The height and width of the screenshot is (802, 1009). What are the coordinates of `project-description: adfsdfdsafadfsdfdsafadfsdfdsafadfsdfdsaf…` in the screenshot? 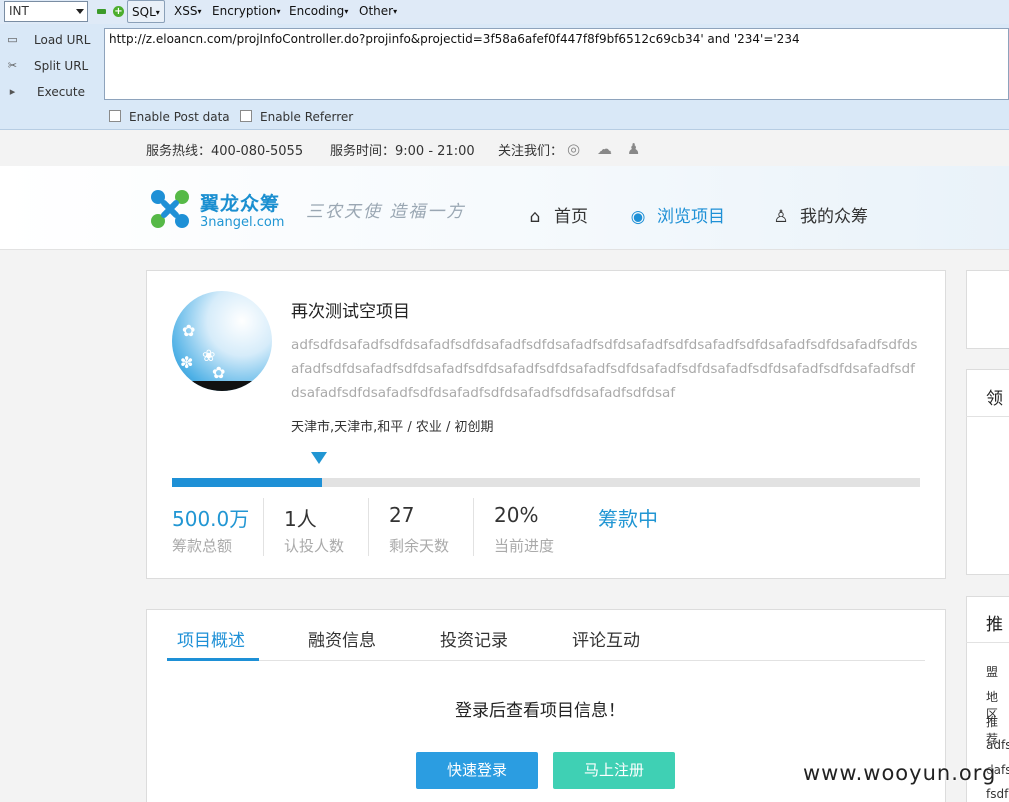 It's located at (604, 369).